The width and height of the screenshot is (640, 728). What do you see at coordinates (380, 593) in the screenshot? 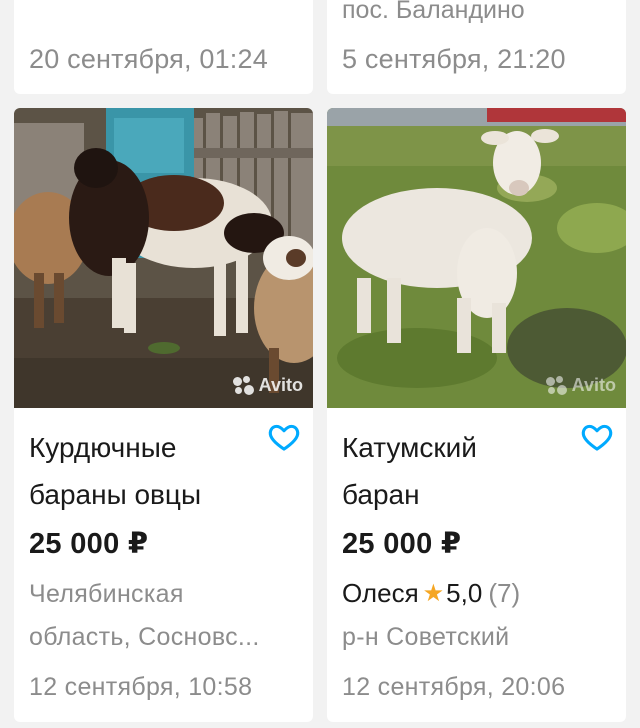
I see `seller-name: Олеся` at bounding box center [380, 593].